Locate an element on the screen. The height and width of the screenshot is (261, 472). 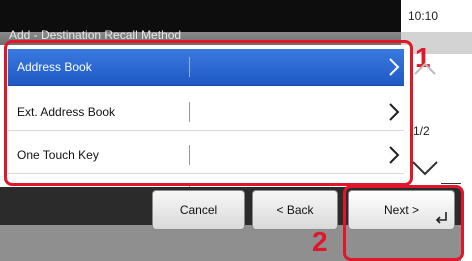
back-button: < Back is located at coordinates (295, 210).